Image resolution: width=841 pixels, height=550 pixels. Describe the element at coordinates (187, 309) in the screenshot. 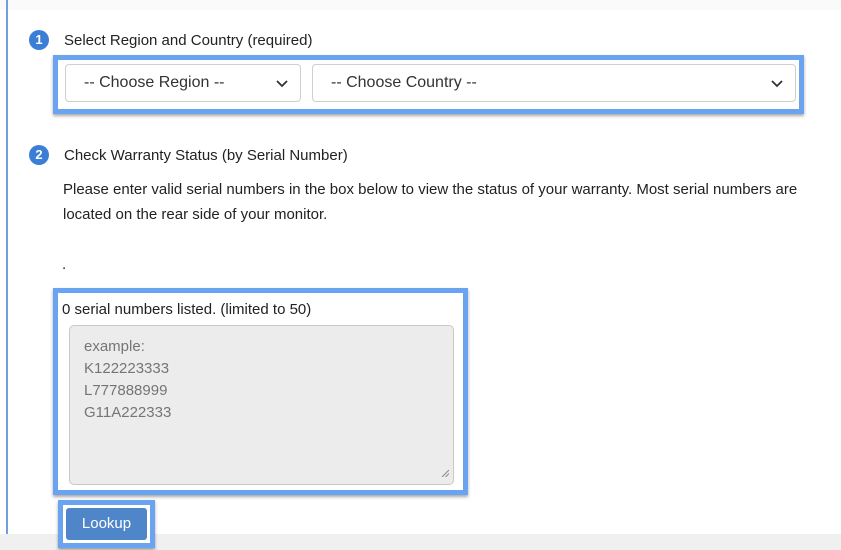

I see `serial-count-text: 0 serial numbers listed. (limited to 50)` at that location.